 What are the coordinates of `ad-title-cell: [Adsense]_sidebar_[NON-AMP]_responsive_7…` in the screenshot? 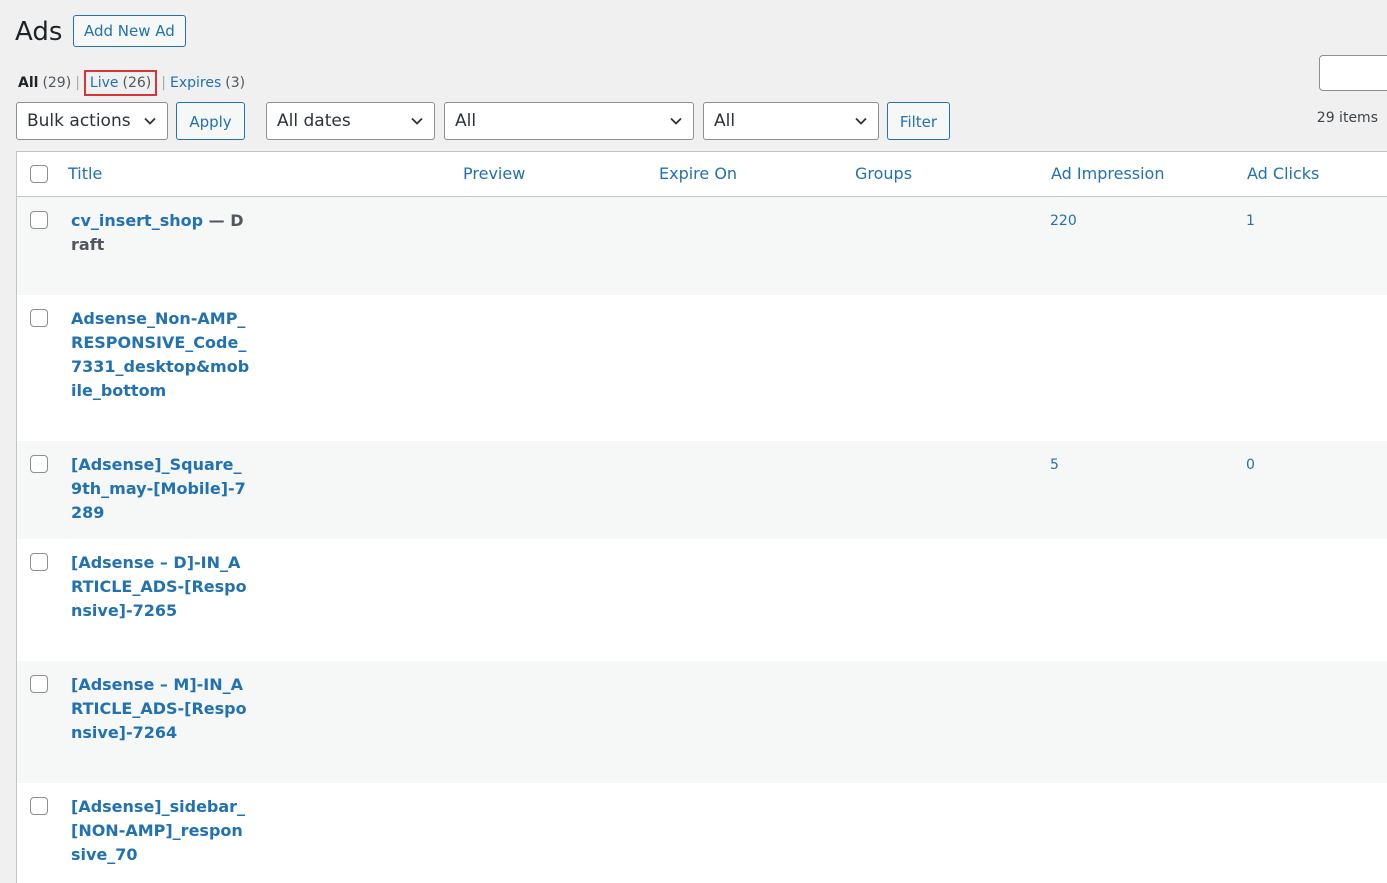 It's located at (161, 831).